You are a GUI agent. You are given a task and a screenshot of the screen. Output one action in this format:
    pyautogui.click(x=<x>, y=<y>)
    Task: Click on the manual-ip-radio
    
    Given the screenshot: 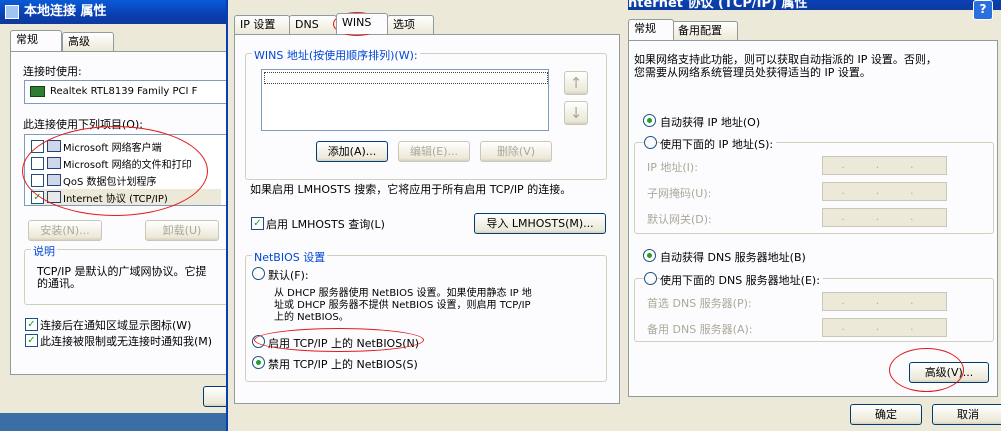 What is the action you would take?
    pyautogui.click(x=650, y=142)
    